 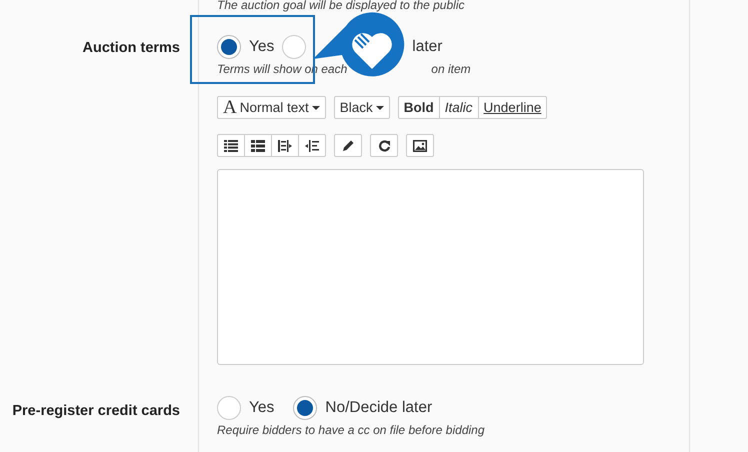 What do you see at coordinates (351, 430) in the screenshot?
I see `hint-text: Require bidders to have a cc on file before bidding` at bounding box center [351, 430].